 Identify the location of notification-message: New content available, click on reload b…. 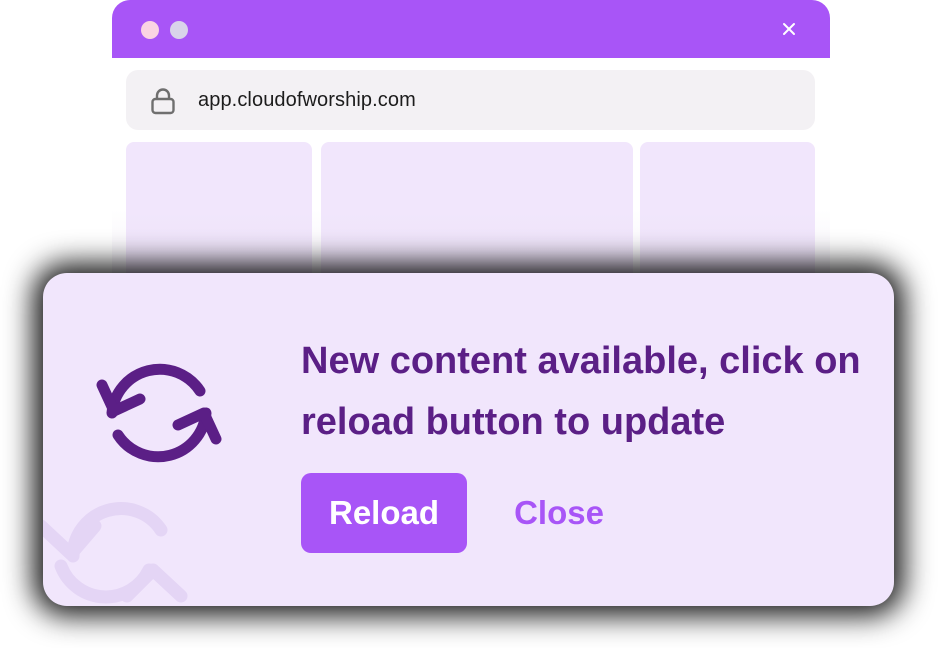
(581, 391).